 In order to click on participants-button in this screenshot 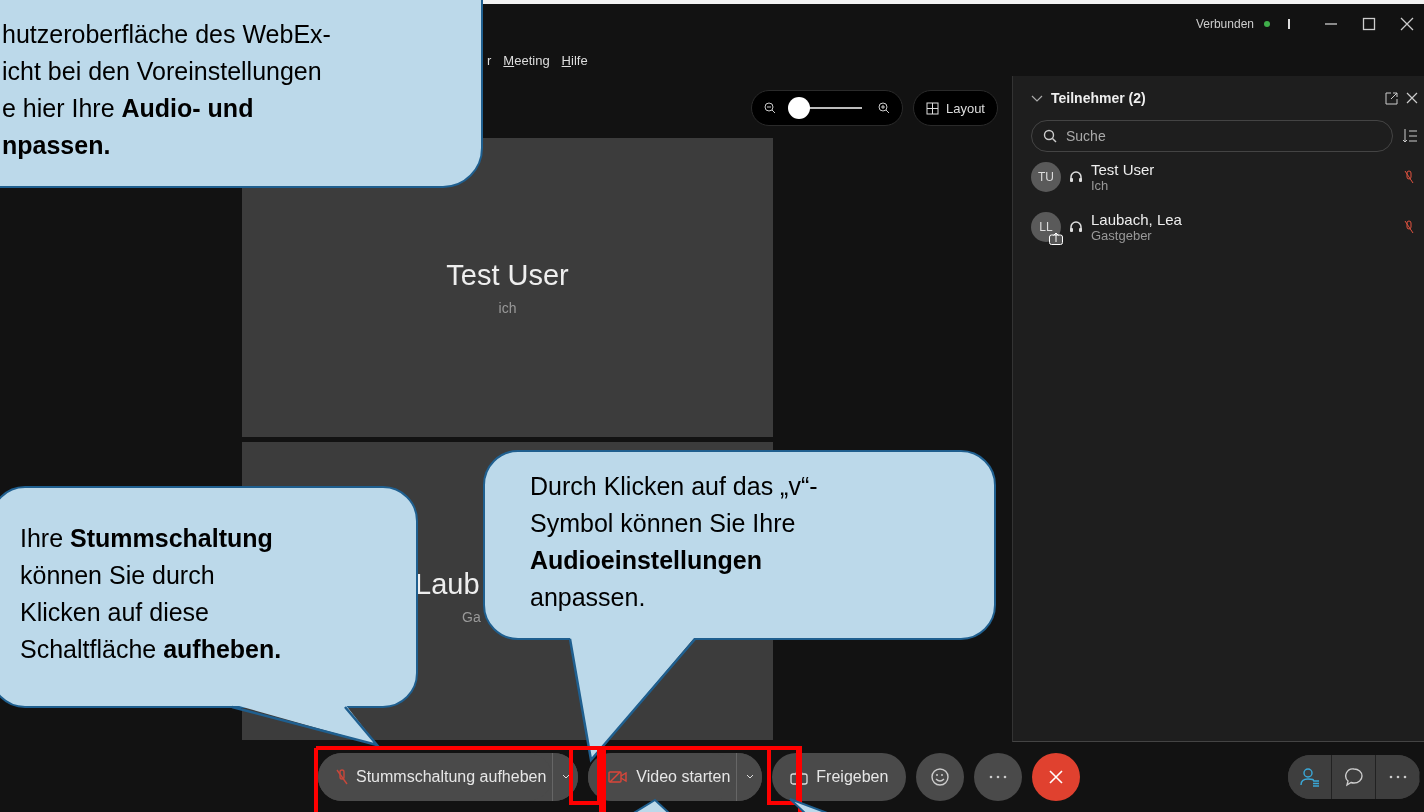, I will do `click(1310, 777)`.